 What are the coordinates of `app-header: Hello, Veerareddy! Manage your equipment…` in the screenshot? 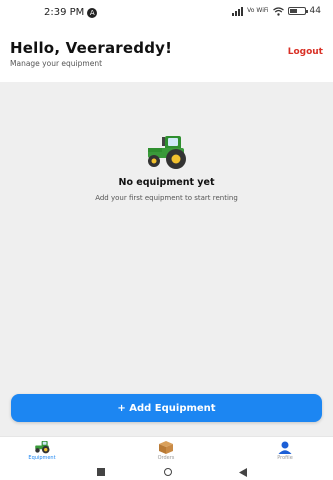 It's located at (166, 57).